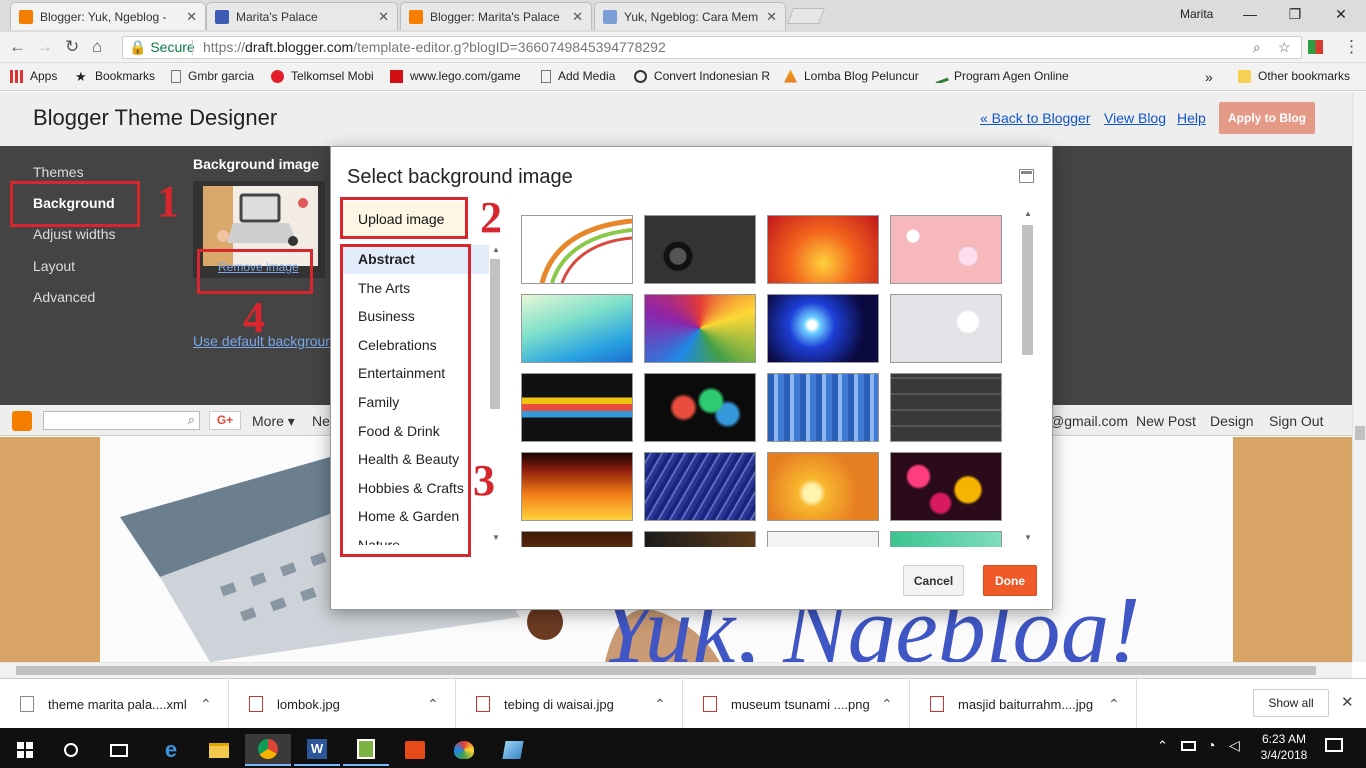 This screenshot has width=1366, height=768. Describe the element at coordinates (44, 47) in the screenshot. I see `forward-arrow-icon: →` at that location.